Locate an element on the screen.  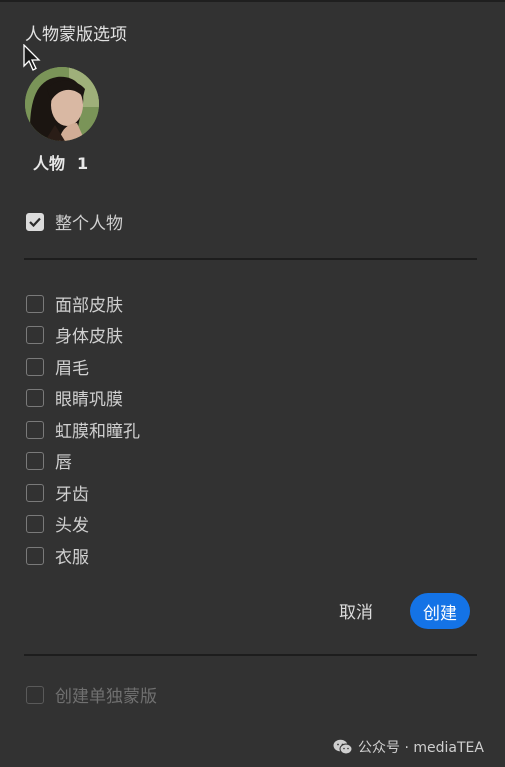
checkmark-icon is located at coordinates (35, 222).